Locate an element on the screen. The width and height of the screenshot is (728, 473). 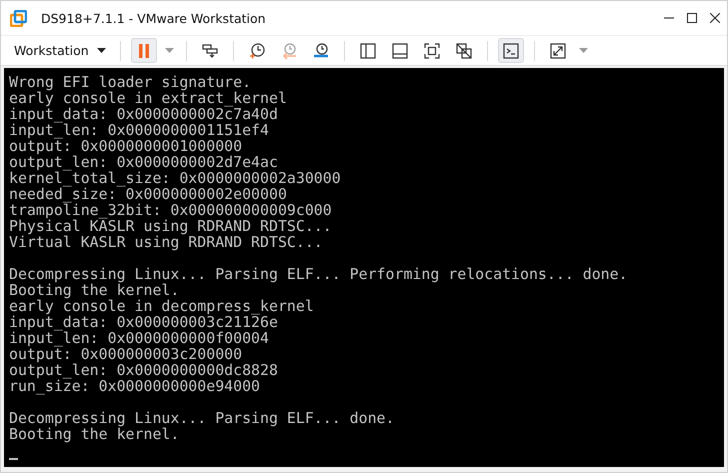
terminal-icon is located at coordinates (511, 51).